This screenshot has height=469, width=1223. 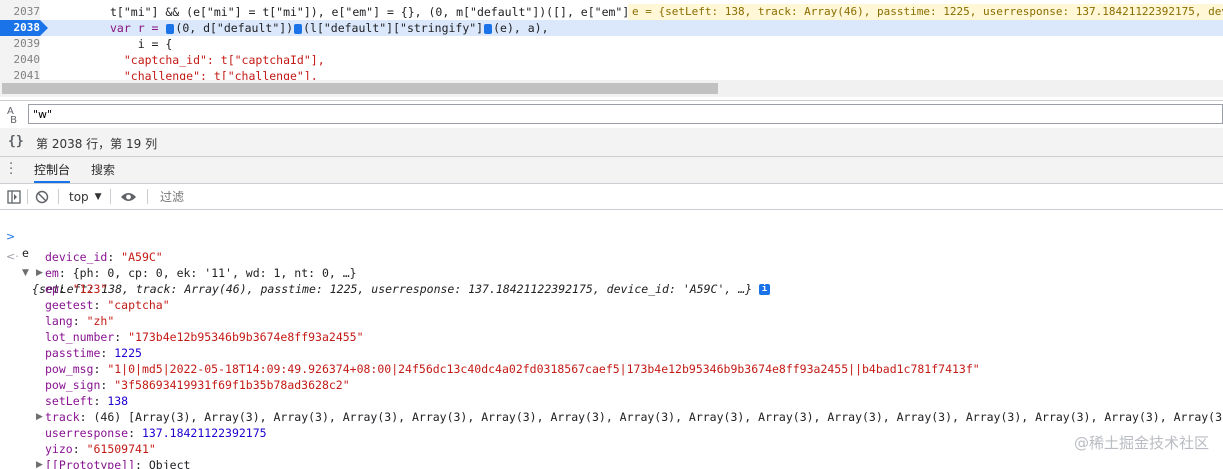 What do you see at coordinates (87, 401) in the screenshot?
I see `property-entry: setLeft: 138` at bounding box center [87, 401].